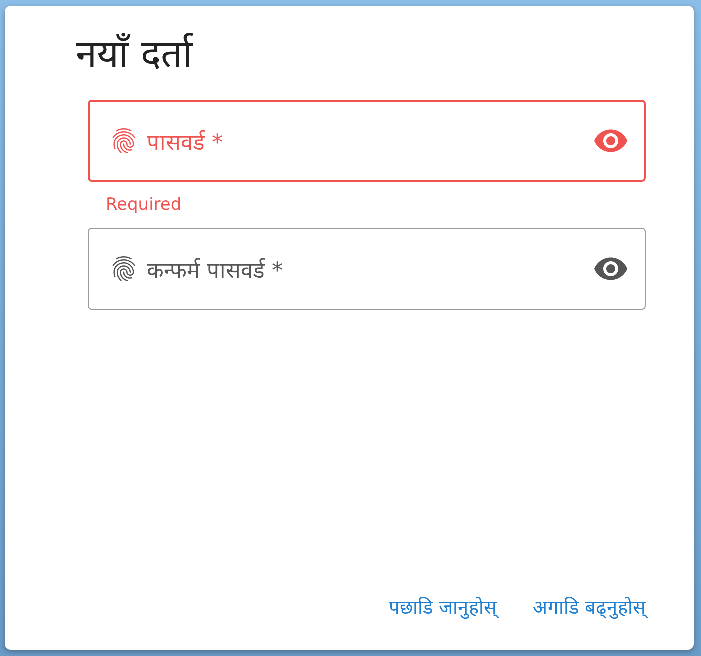 The width and height of the screenshot is (701, 656). Describe the element at coordinates (135, 54) in the screenshot. I see `dialog-title: नयाँ दर्ता` at that location.